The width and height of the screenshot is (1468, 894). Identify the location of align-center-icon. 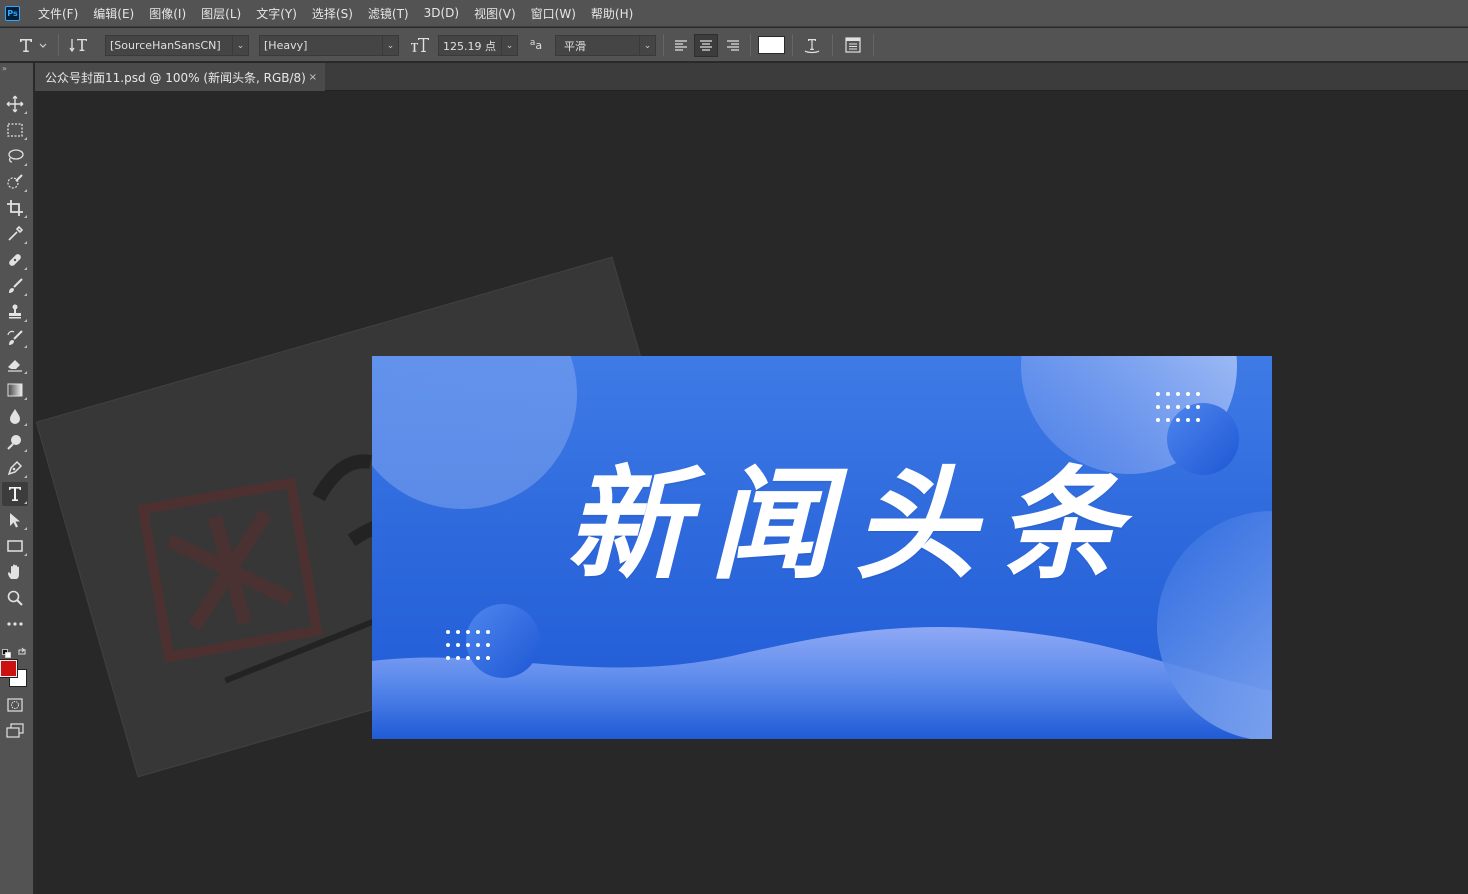
(706, 45).